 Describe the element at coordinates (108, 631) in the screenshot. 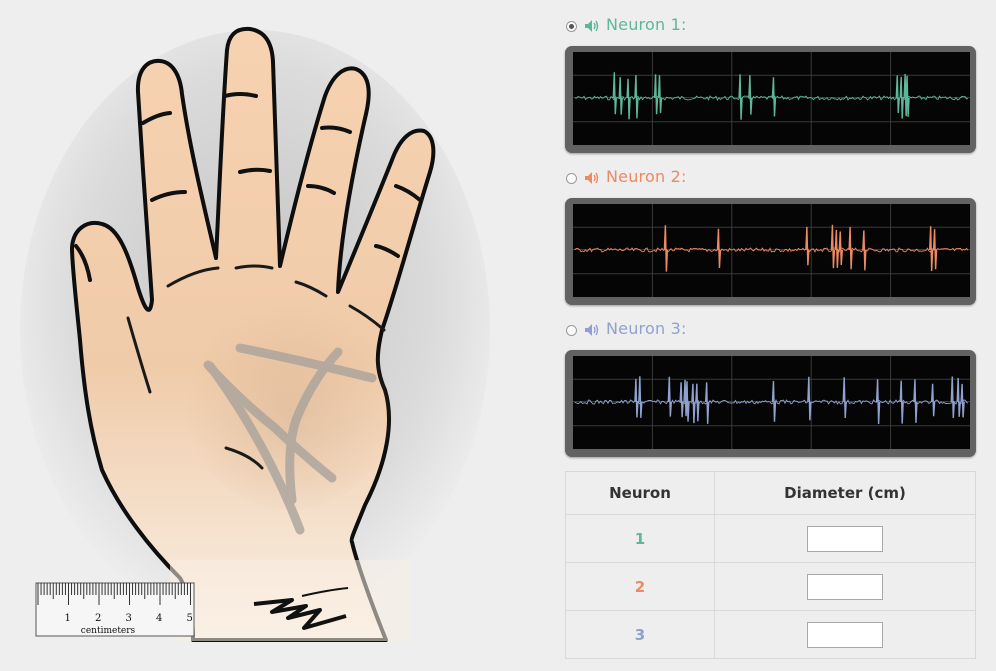

I see `ruler-unit-label: centimeters` at that location.